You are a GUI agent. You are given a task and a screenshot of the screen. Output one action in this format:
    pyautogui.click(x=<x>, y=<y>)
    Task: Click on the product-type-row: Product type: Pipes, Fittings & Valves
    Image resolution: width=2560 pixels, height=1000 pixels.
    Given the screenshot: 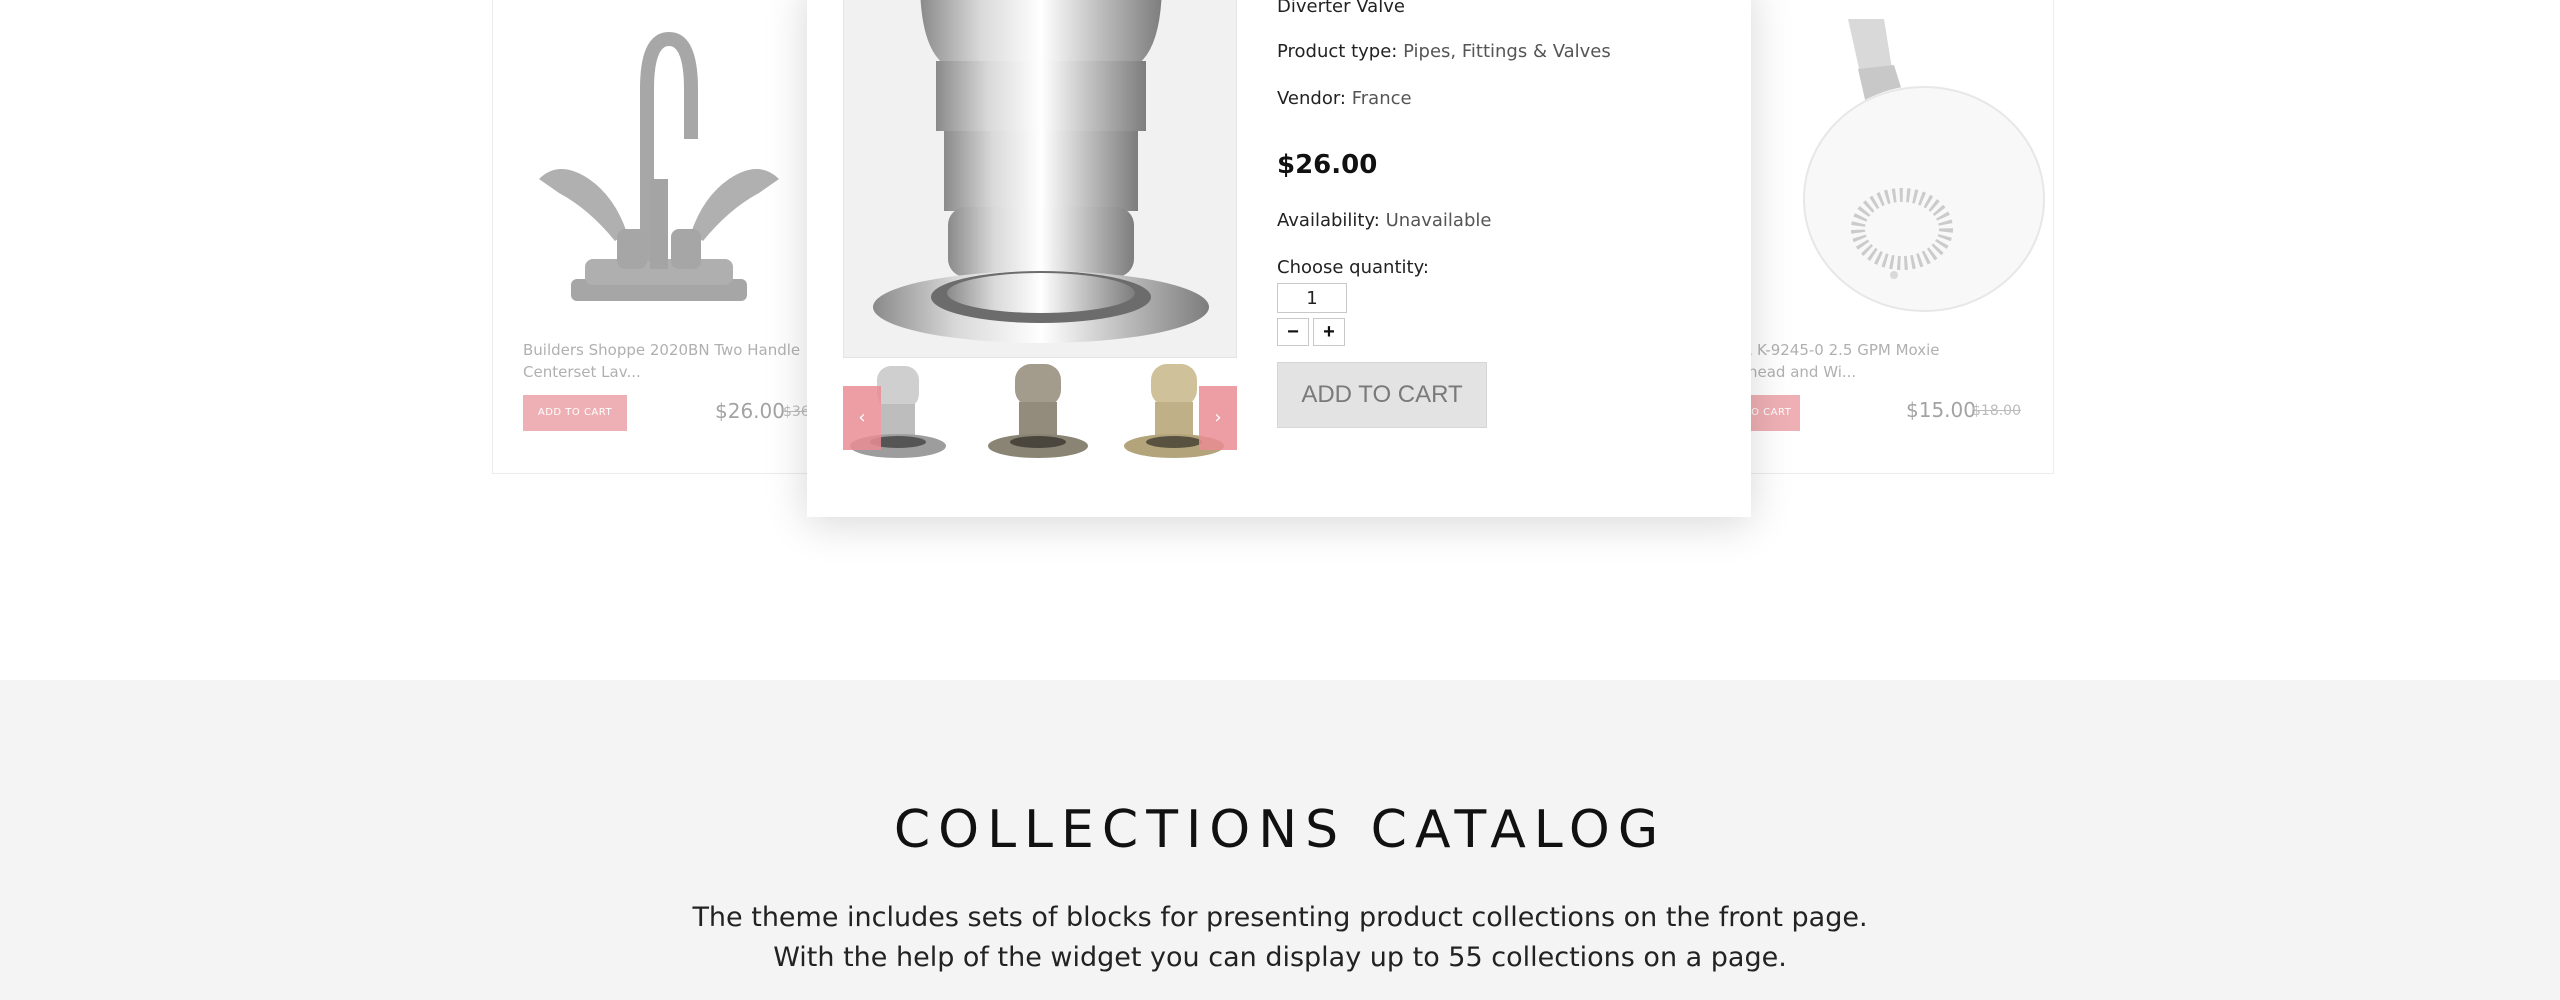 What is the action you would take?
    pyautogui.click(x=1444, y=51)
    